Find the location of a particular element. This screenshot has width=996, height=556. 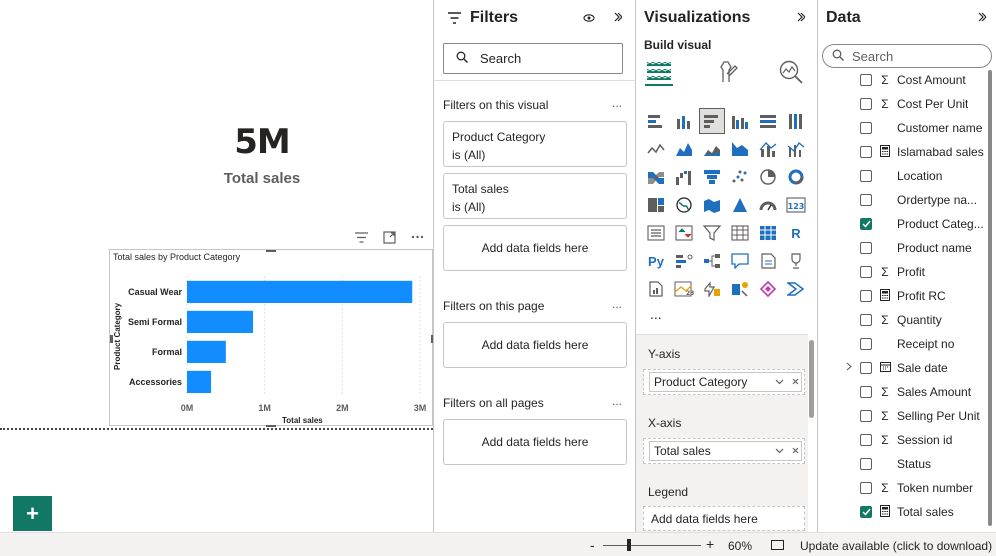

gauge-icon is located at coordinates (768, 205).